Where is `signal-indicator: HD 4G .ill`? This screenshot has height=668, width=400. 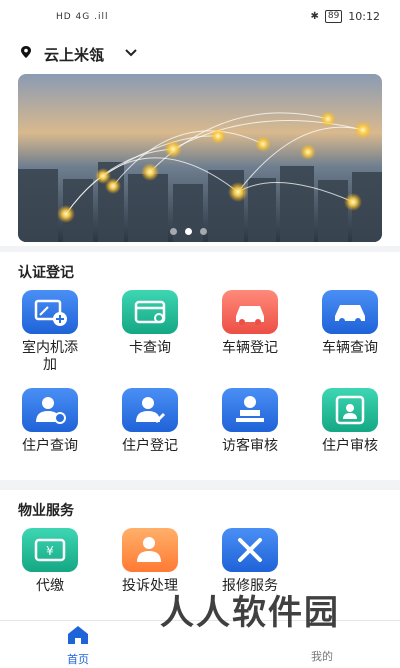 signal-indicator: HD 4G .ill is located at coordinates (82, 17).